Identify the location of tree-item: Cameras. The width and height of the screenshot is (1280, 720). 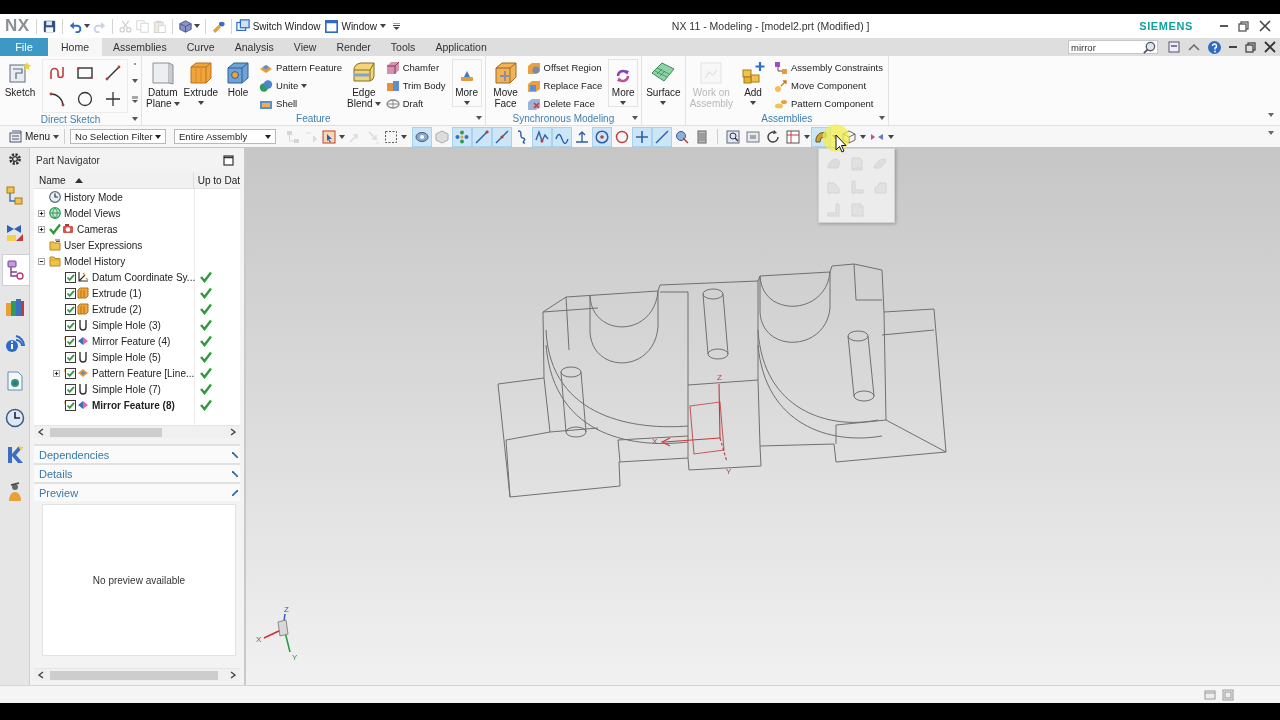
(97, 229).